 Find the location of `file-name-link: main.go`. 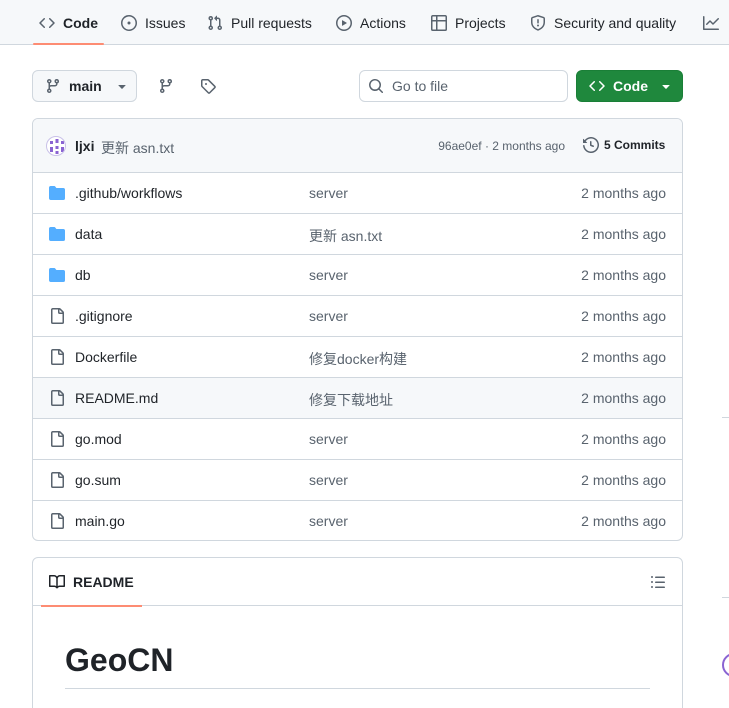

file-name-link: main.go is located at coordinates (100, 521).